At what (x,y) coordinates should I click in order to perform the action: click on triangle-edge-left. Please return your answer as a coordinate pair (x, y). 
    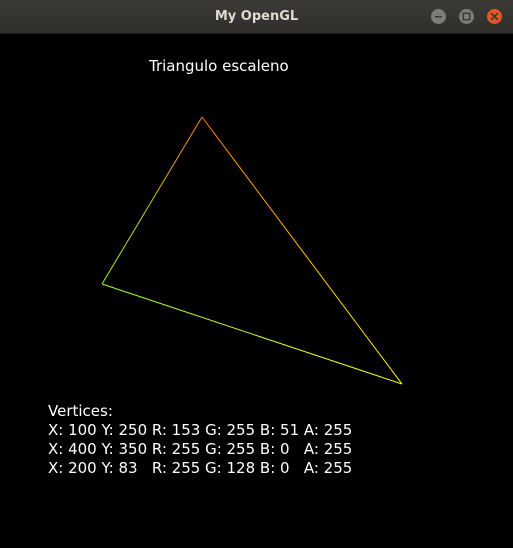
    Looking at the image, I should click on (152, 200).